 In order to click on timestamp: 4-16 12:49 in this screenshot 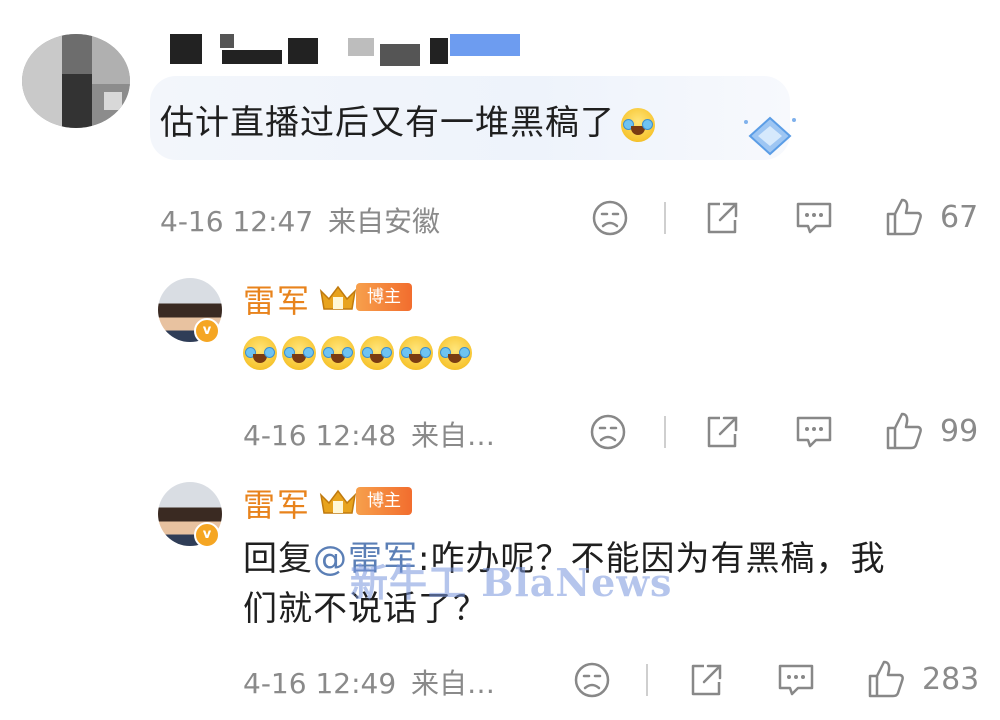, I will do `click(320, 683)`.